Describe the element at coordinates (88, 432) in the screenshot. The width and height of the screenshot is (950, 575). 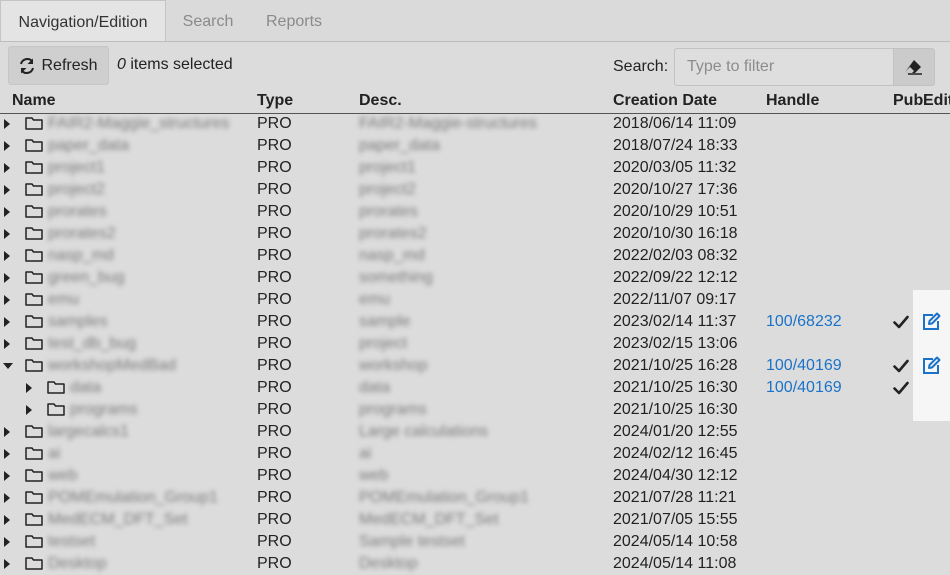
I see `row-name: largecalcs1` at that location.